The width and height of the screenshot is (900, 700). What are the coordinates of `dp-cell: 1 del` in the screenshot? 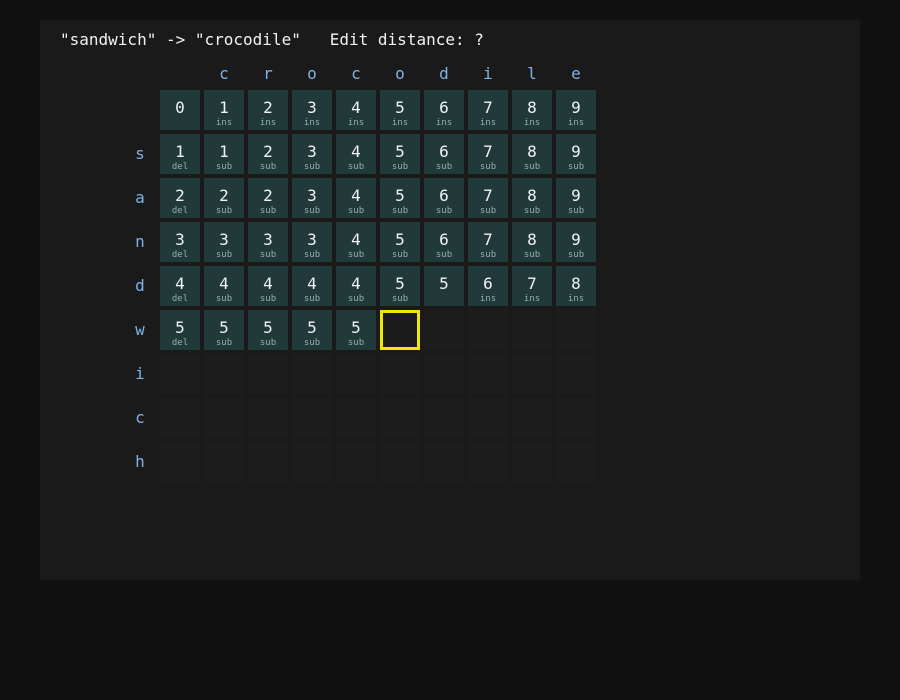 It's located at (180, 154).